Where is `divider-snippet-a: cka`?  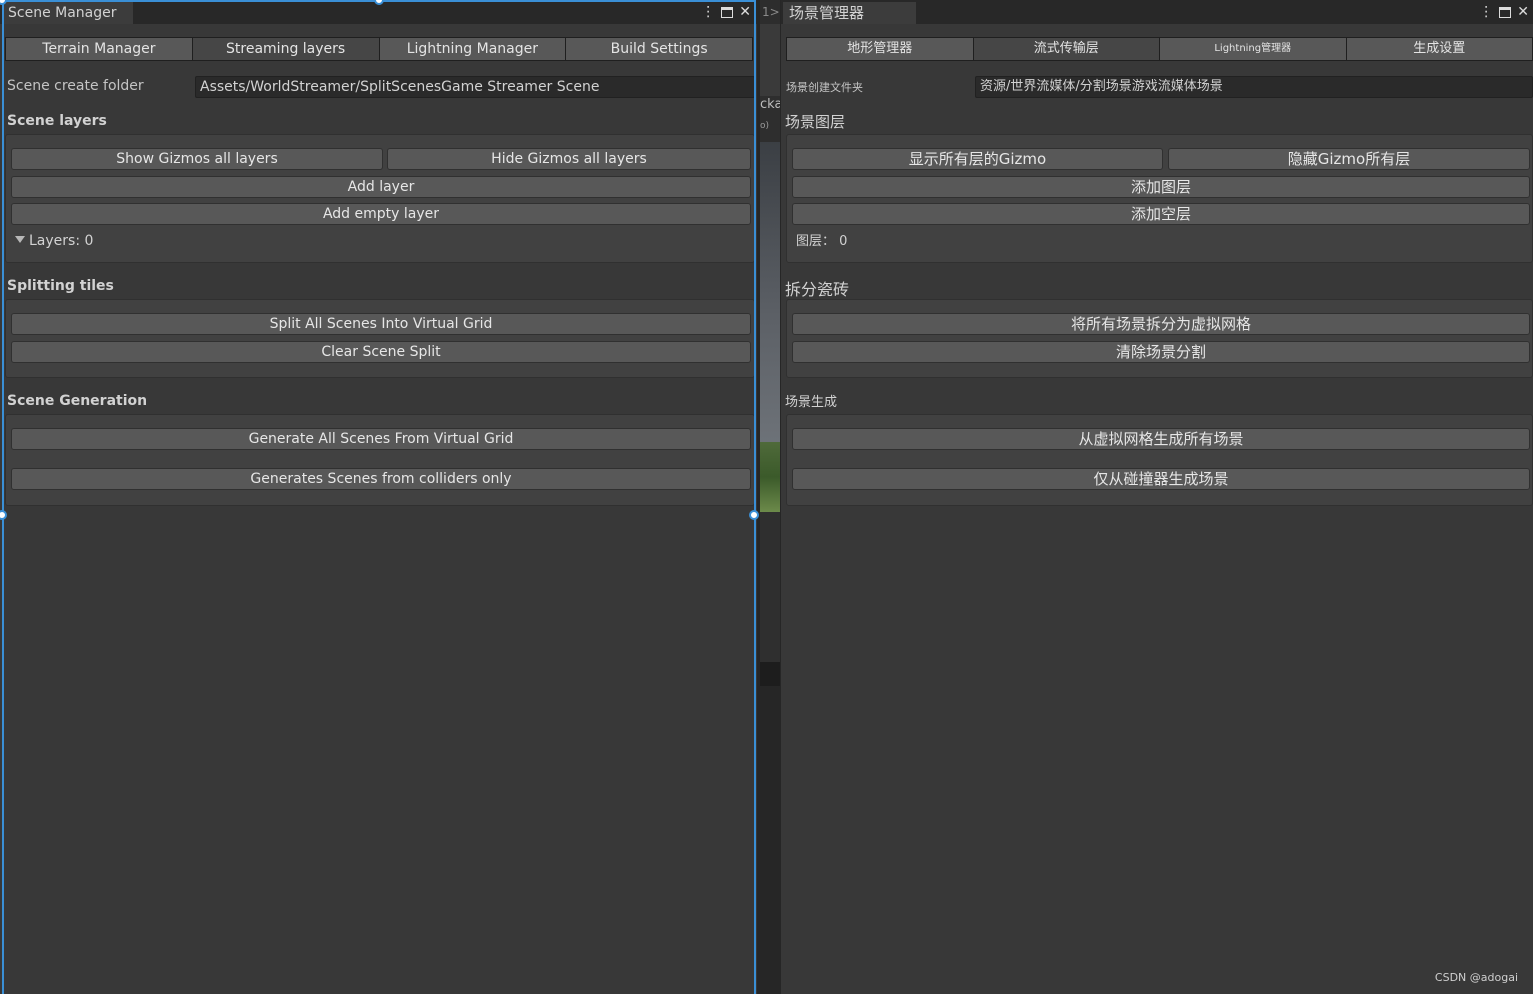 divider-snippet-a: cka is located at coordinates (770, 105).